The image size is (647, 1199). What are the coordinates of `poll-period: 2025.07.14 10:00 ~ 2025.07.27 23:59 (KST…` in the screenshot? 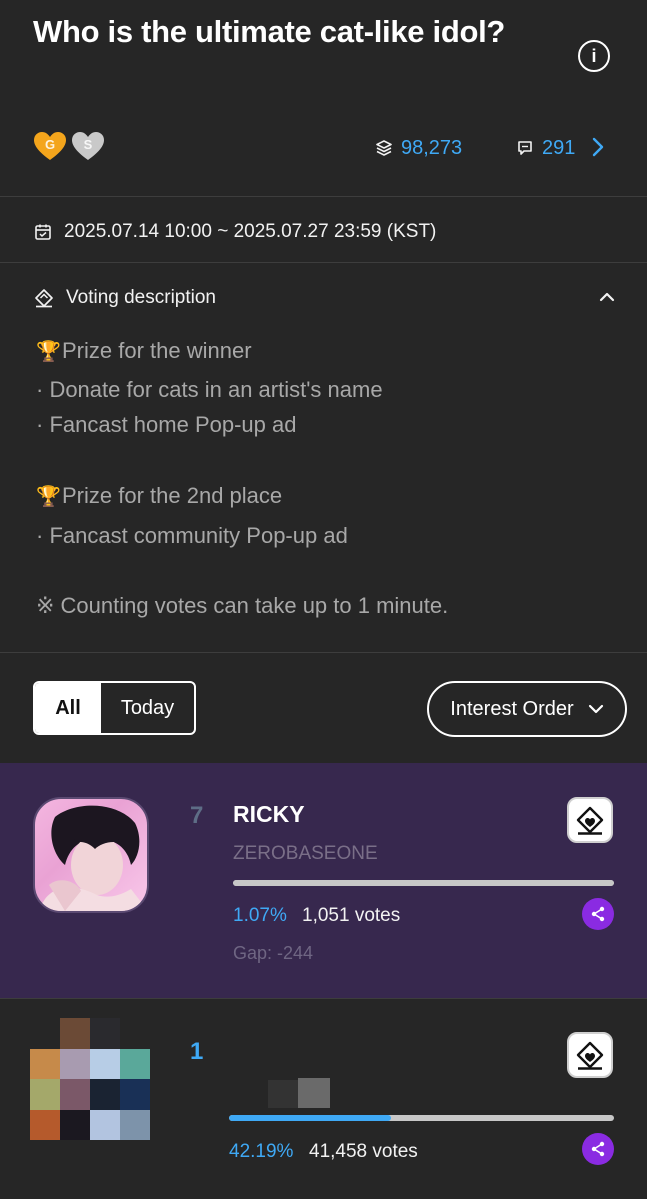 It's located at (235, 232).